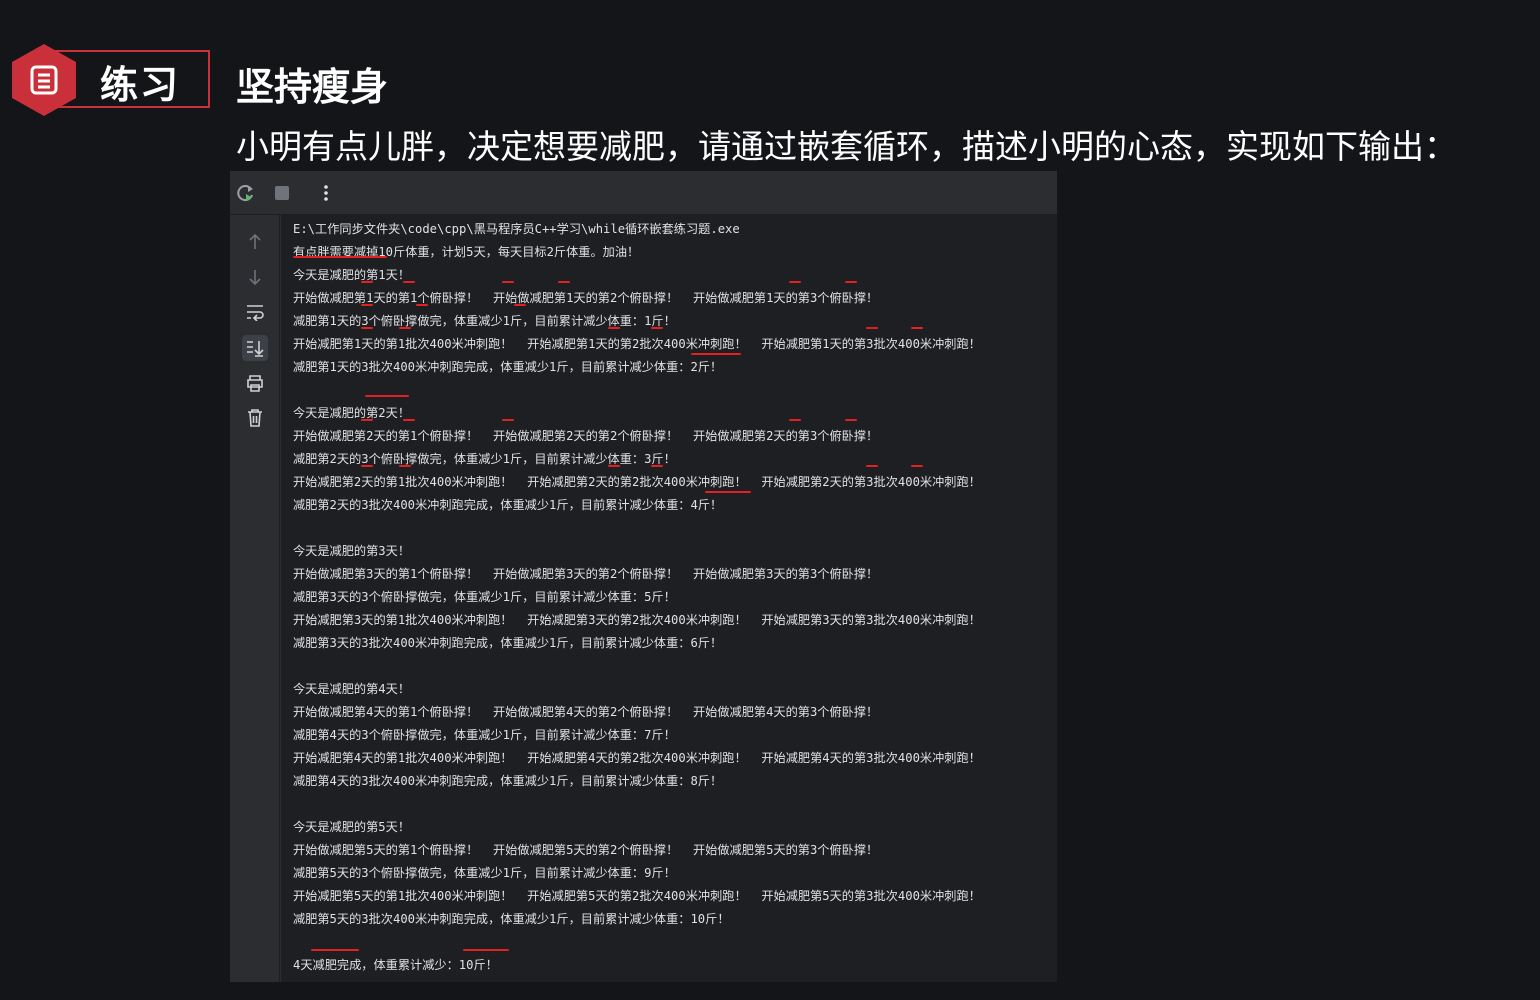 The height and width of the screenshot is (1000, 1540). Describe the element at coordinates (246, 193) in the screenshot. I see `rerun-icon` at that location.